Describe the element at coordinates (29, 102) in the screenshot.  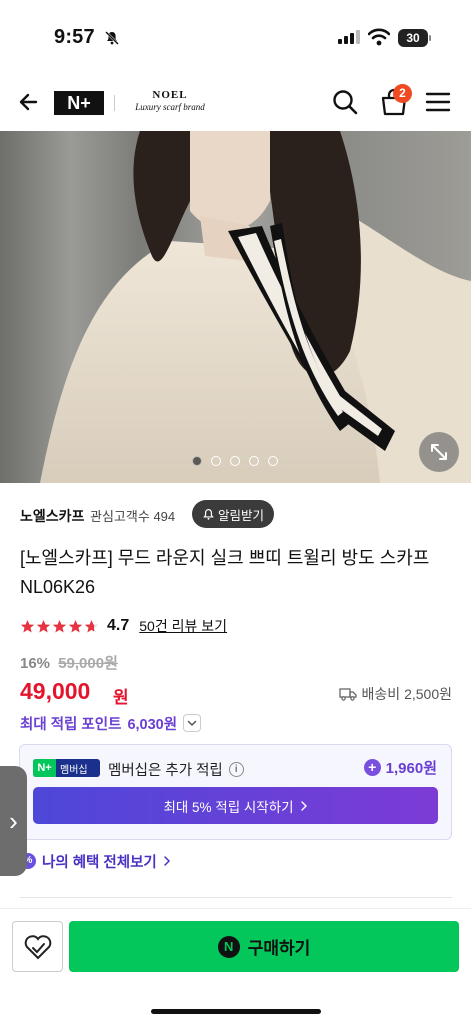
I see `back-arrow-icon` at that location.